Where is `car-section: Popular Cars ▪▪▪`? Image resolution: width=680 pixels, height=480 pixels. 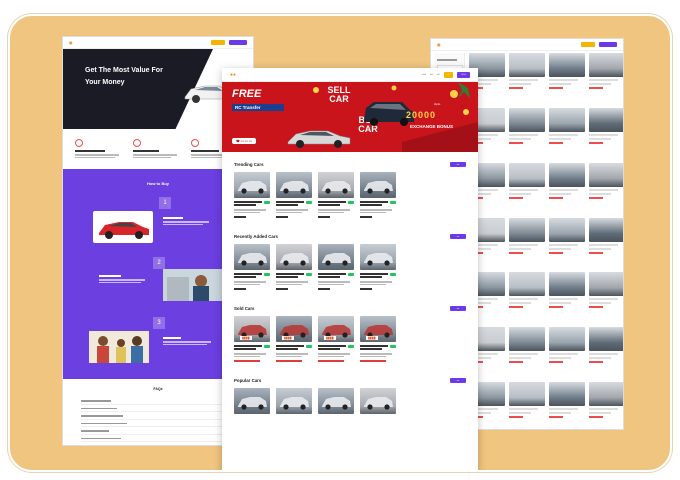 car-section: Popular Cars ▪▪▪ is located at coordinates (350, 392).